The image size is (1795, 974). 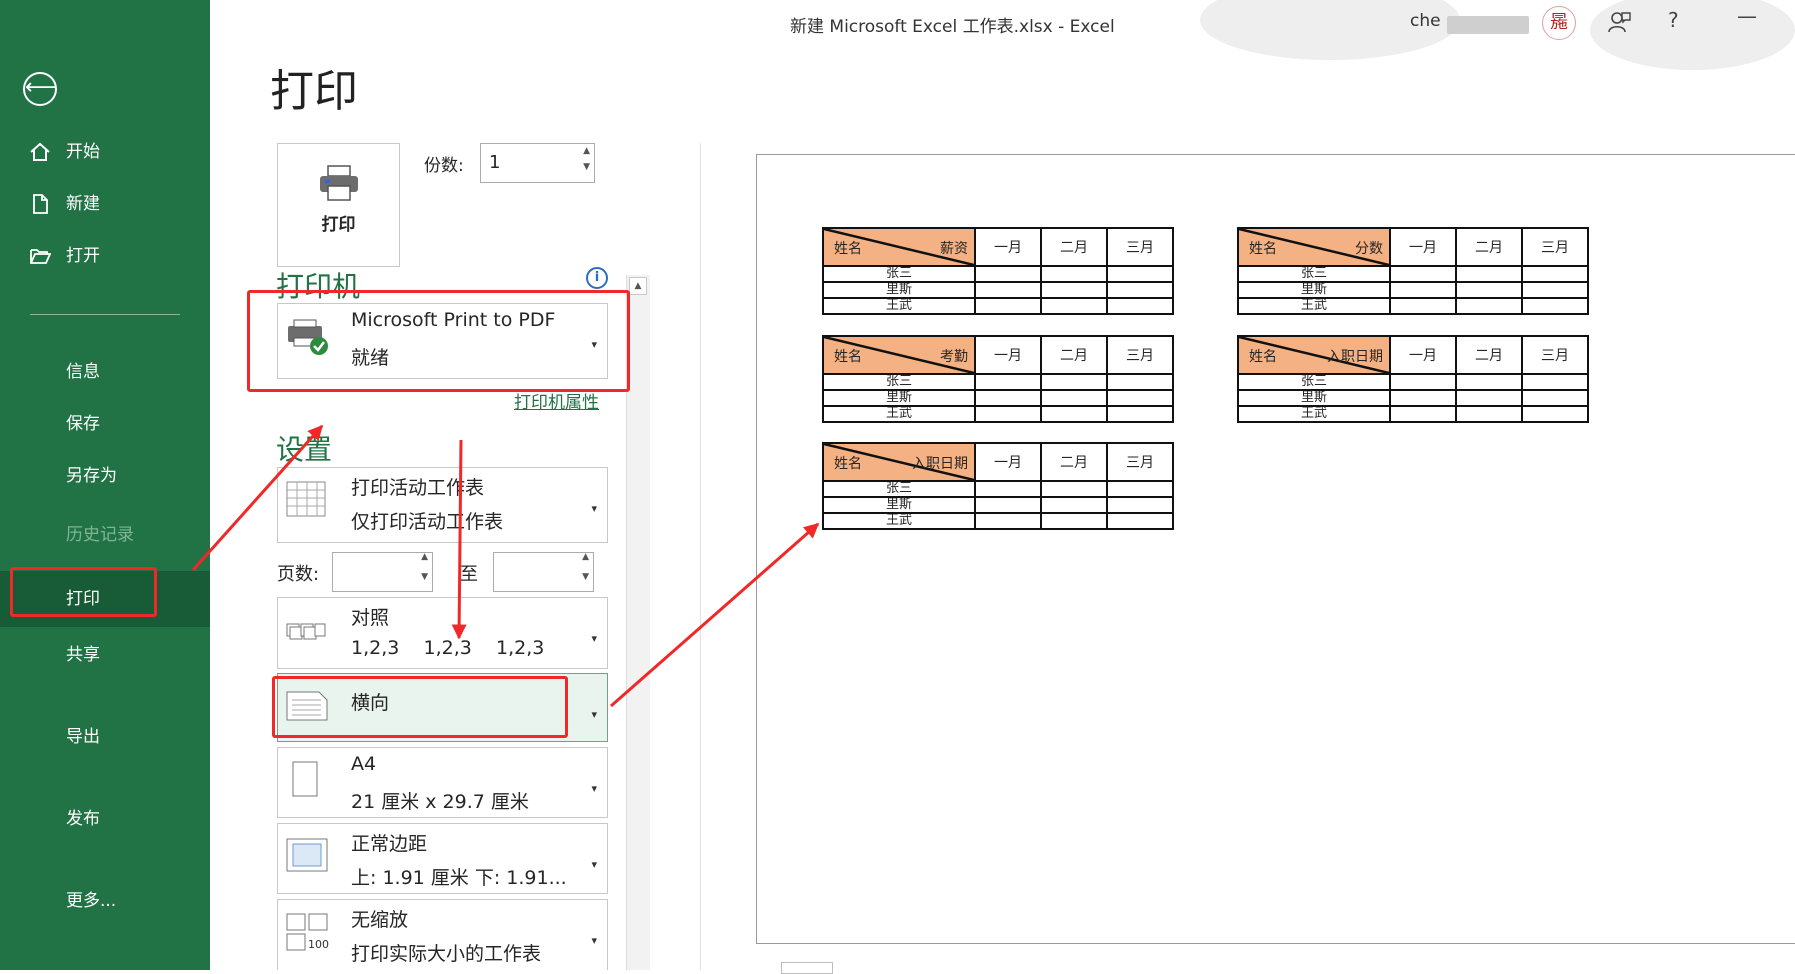 What do you see at coordinates (442, 505) in the screenshot?
I see `print-what-dropdown: 打印活动工作表 仅打印活动工作表 ▾` at bounding box center [442, 505].